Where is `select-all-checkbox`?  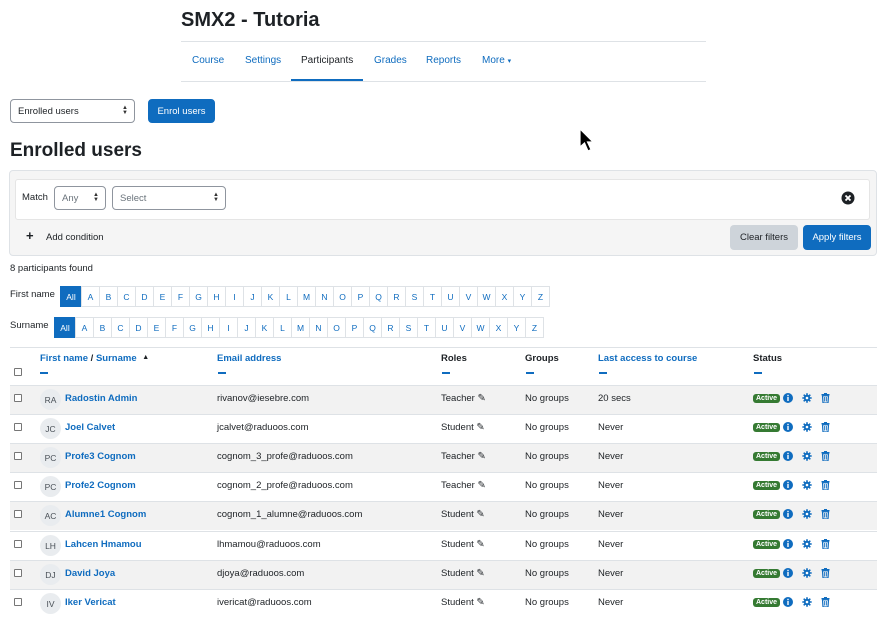
select-all-checkbox is located at coordinates (18, 372).